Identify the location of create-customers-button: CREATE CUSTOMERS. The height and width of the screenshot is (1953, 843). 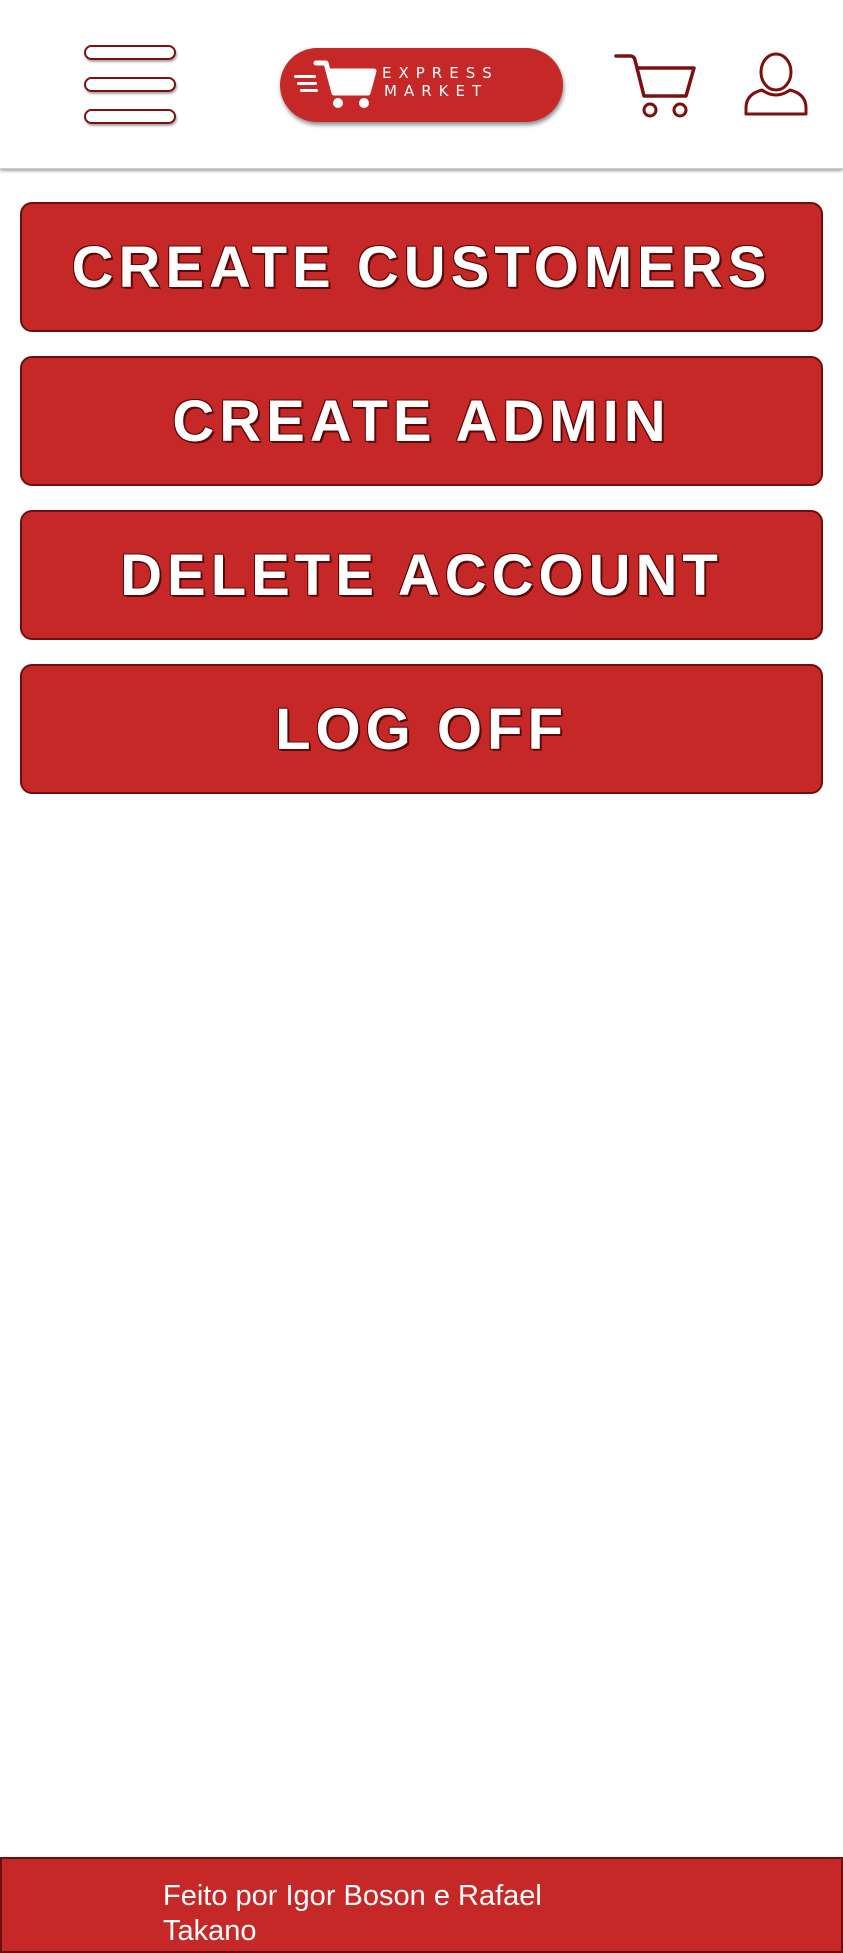
(421, 267).